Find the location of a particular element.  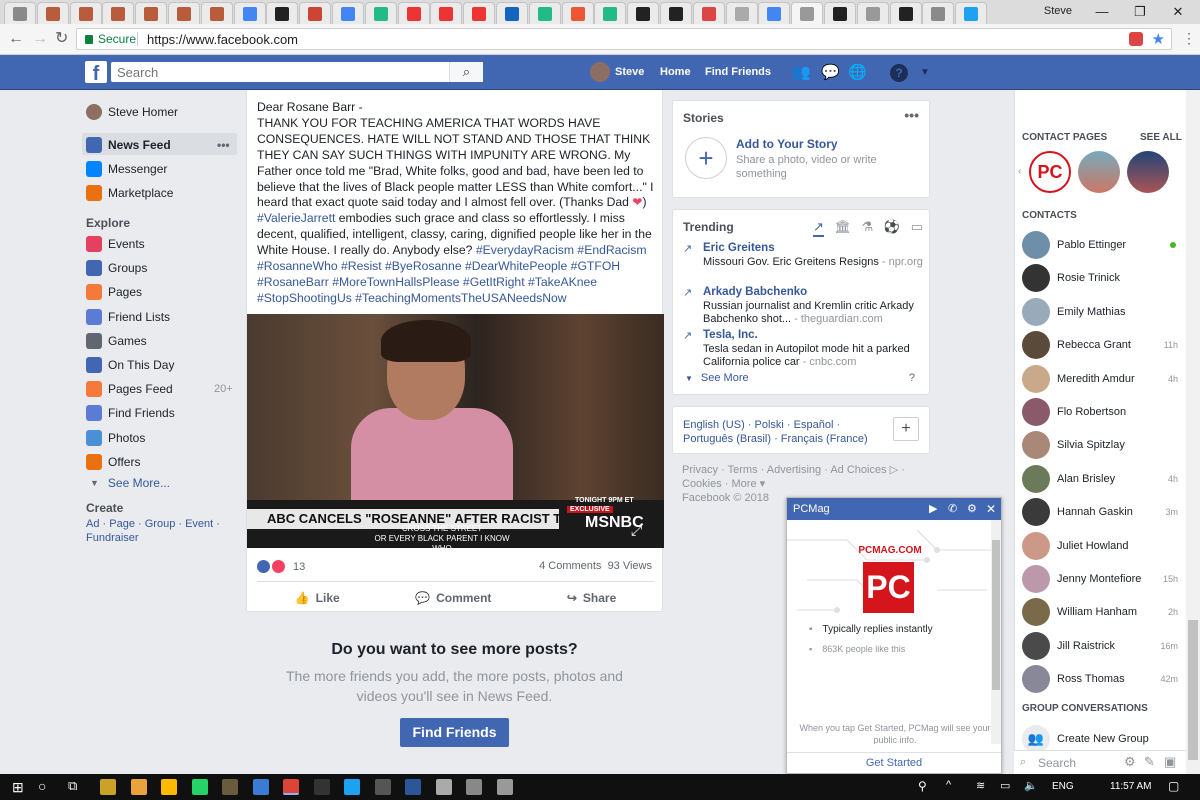

sidebar-item-groups: Groups is located at coordinates (116, 268).